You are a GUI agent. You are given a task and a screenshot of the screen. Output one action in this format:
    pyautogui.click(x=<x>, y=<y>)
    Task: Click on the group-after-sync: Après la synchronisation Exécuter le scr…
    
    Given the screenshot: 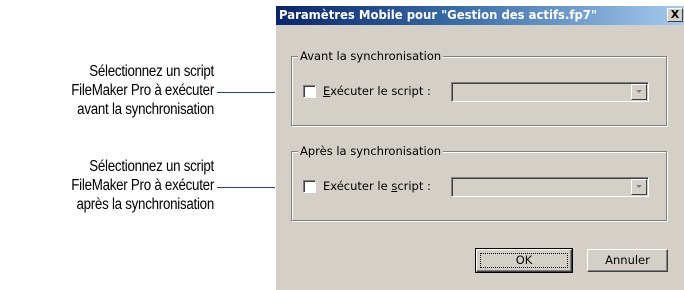 What is the action you would take?
    pyautogui.click(x=479, y=182)
    